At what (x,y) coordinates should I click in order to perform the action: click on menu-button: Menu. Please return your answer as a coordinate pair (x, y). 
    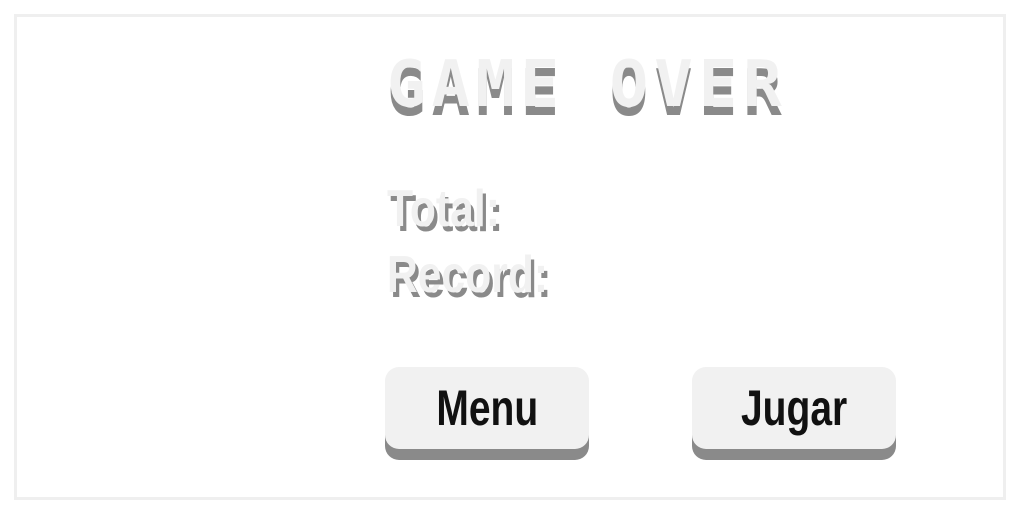
    Looking at the image, I should click on (487, 408).